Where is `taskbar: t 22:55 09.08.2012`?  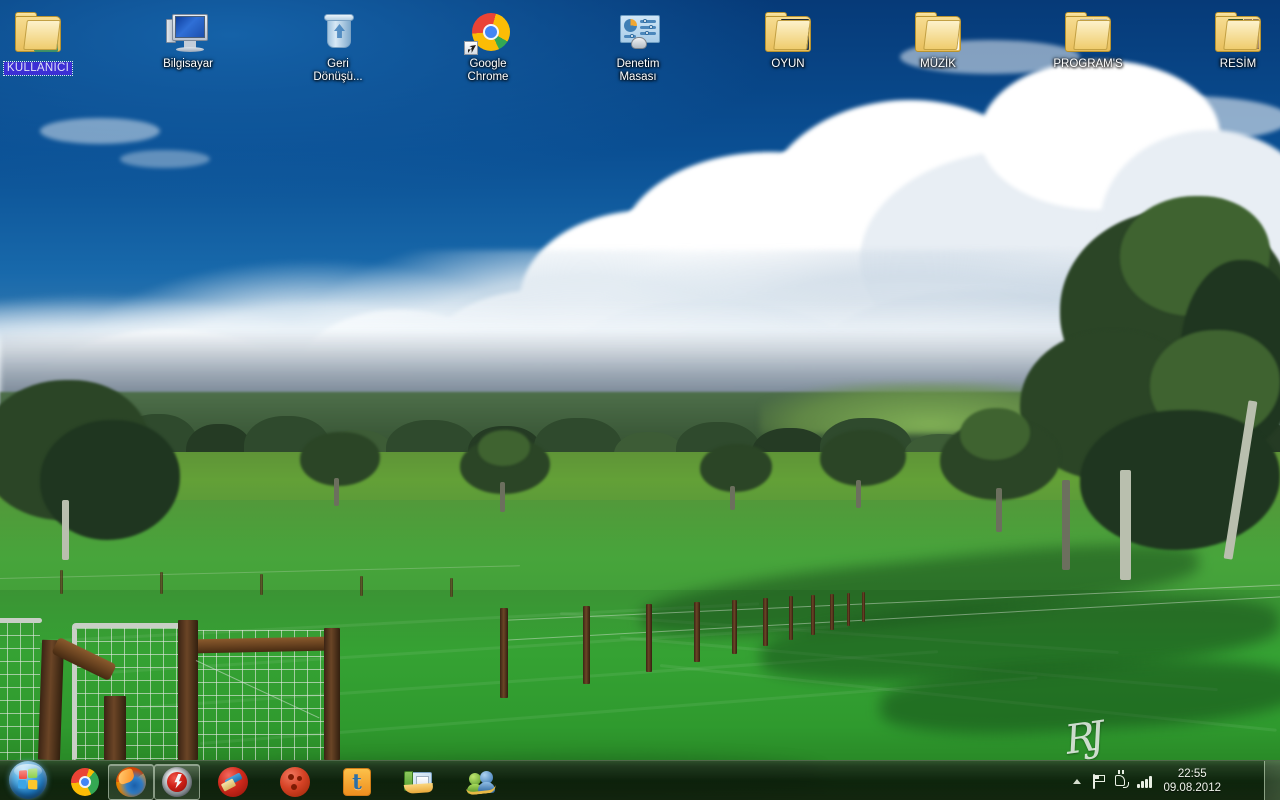
taskbar: t 22:55 09.08.2012 is located at coordinates (640, 780).